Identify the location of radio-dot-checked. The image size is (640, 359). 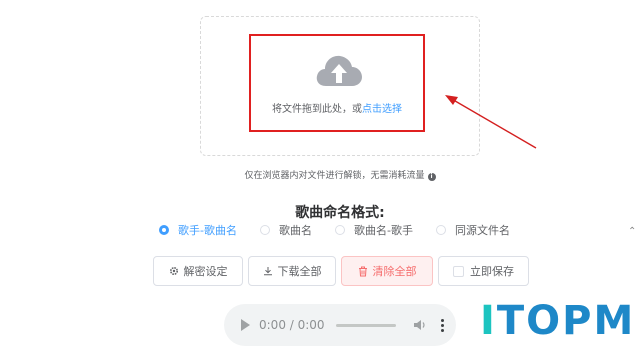
(164, 230).